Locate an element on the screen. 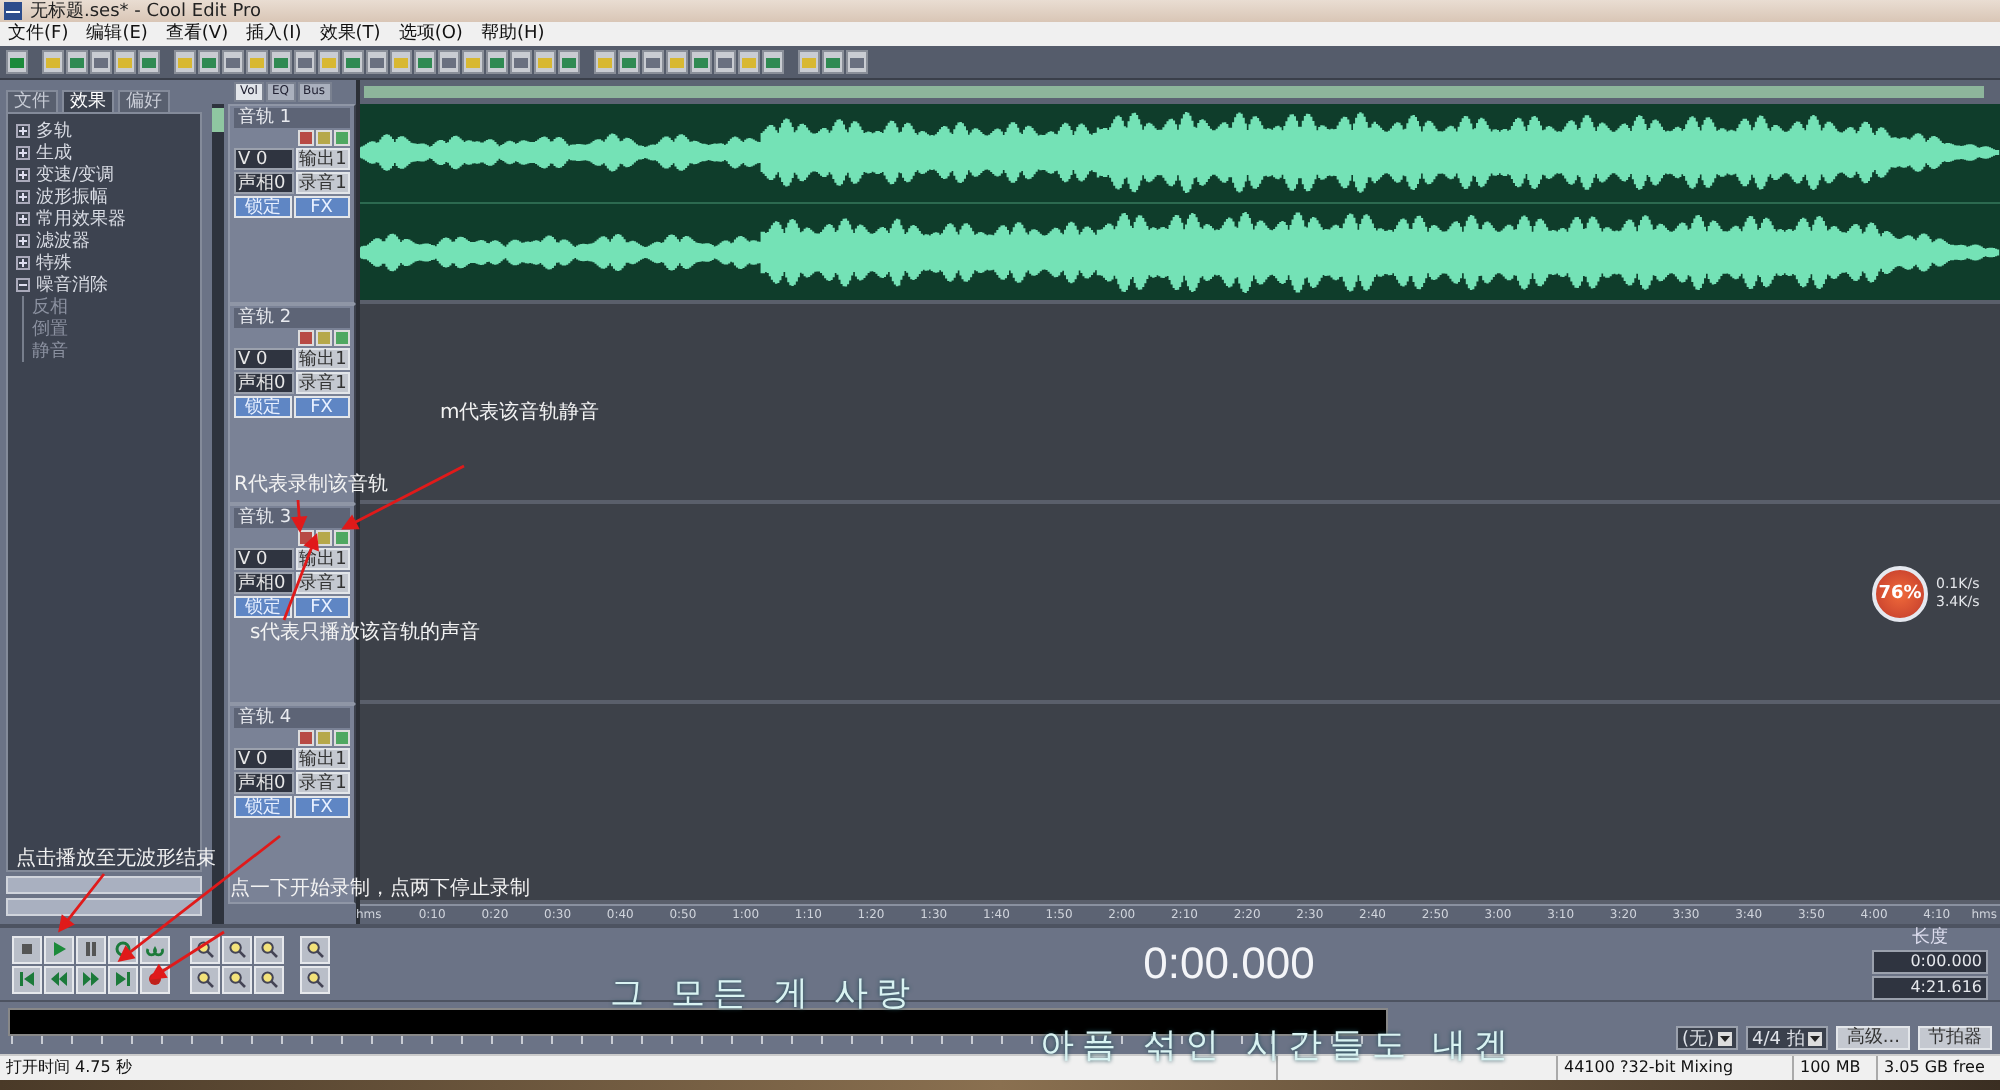 This screenshot has height=1090, width=2000. panel-tab: 文件 is located at coordinates (32, 101).